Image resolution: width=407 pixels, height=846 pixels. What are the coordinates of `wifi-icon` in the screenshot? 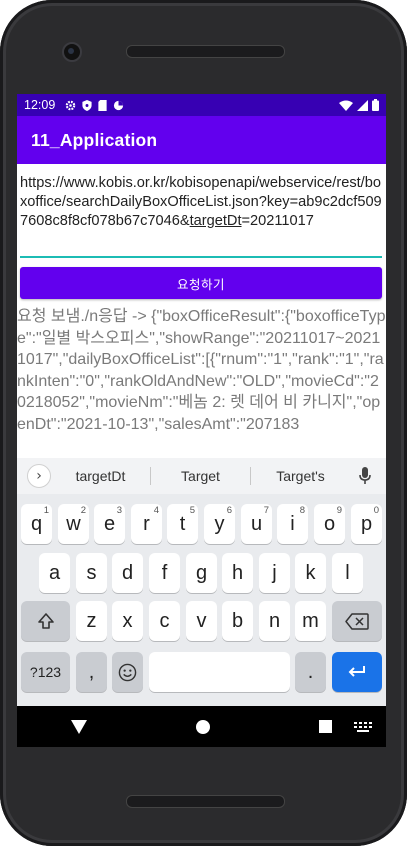 It's located at (346, 105).